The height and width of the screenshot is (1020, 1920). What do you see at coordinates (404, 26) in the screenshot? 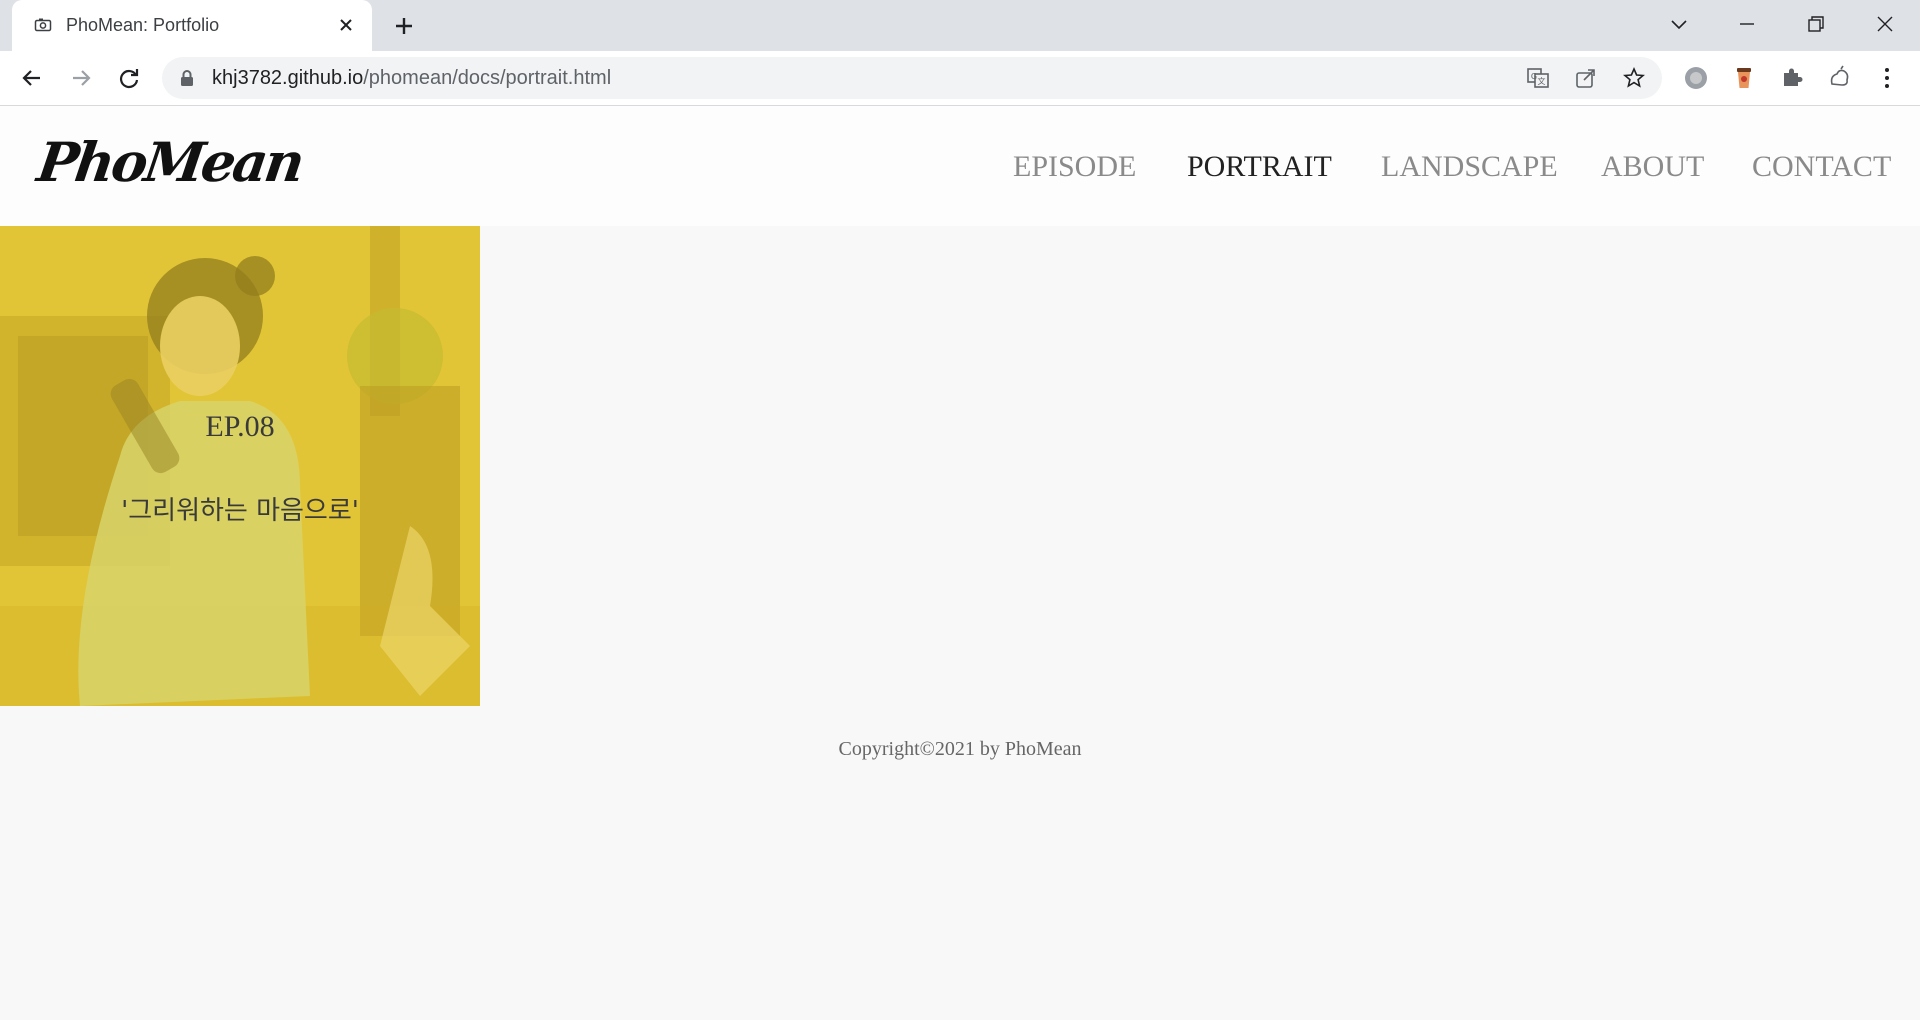
I see `new-tab-icon` at bounding box center [404, 26].